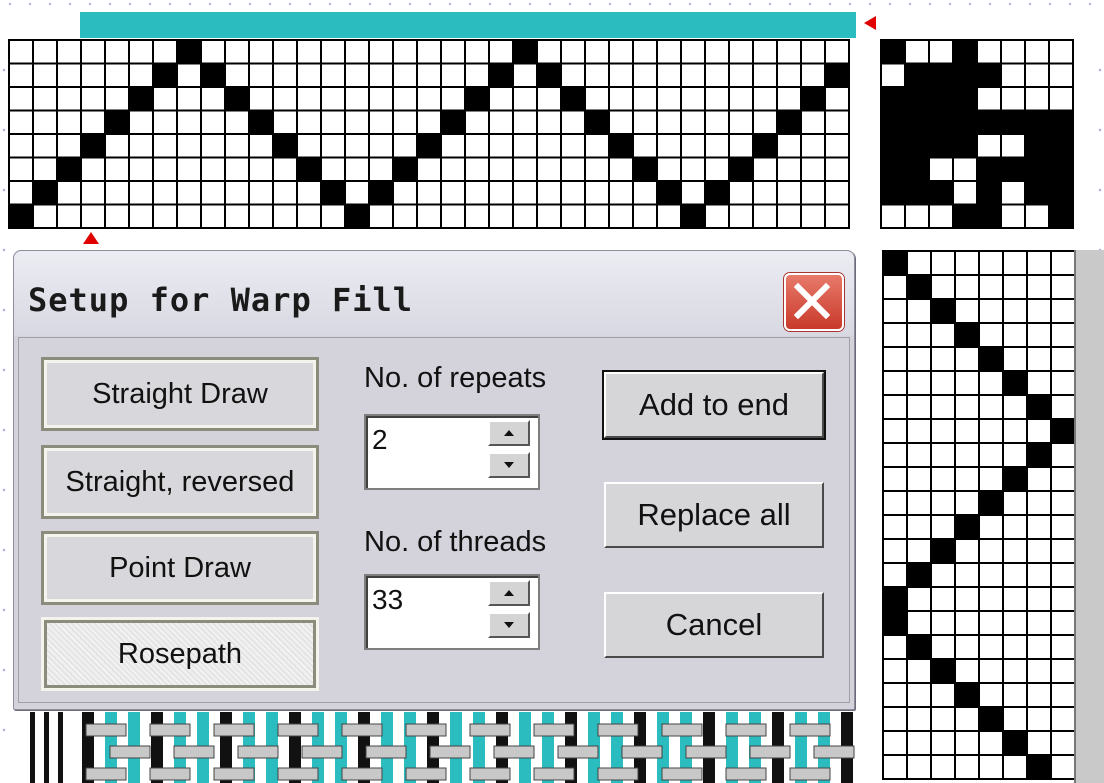 This screenshot has width=1104, height=783. Describe the element at coordinates (714, 405) in the screenshot. I see `add-to-end-button: Add to end` at that location.